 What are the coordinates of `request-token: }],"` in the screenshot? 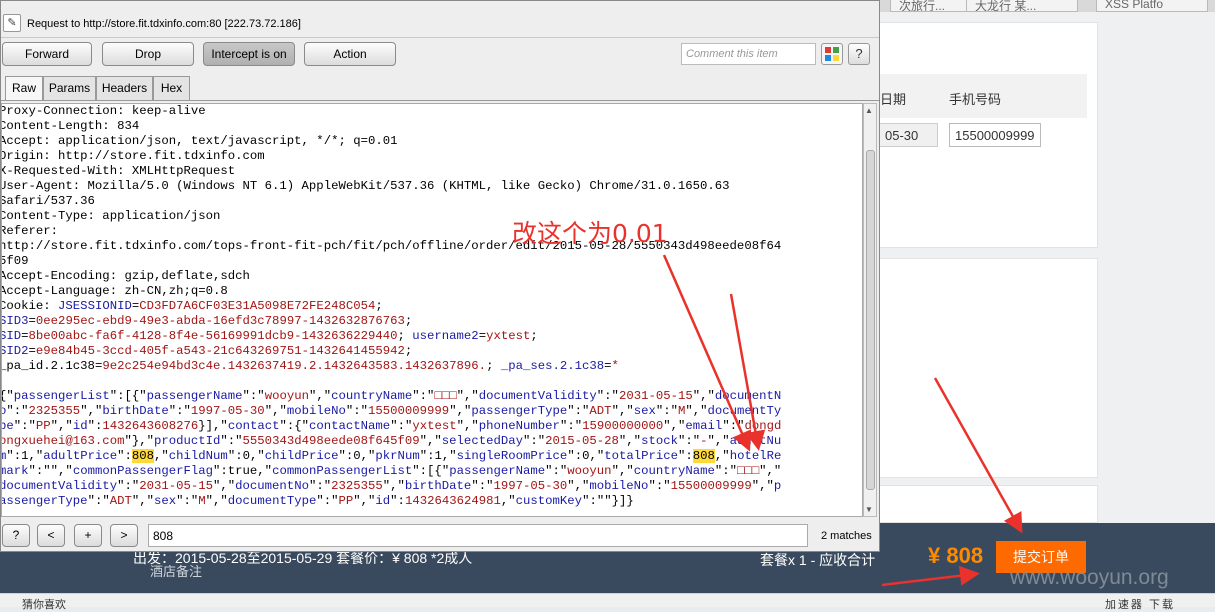 It's located at (213, 426).